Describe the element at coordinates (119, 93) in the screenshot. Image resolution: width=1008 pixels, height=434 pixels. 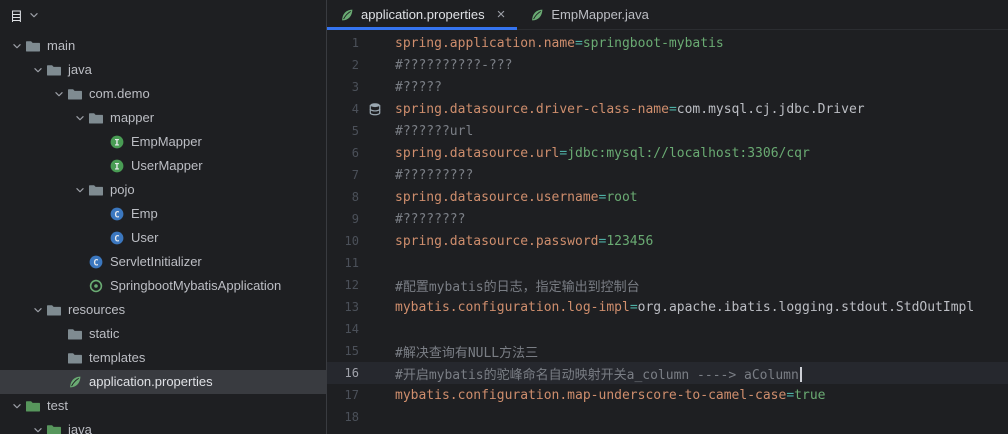
I see `tree-item-label: com.demo` at that location.